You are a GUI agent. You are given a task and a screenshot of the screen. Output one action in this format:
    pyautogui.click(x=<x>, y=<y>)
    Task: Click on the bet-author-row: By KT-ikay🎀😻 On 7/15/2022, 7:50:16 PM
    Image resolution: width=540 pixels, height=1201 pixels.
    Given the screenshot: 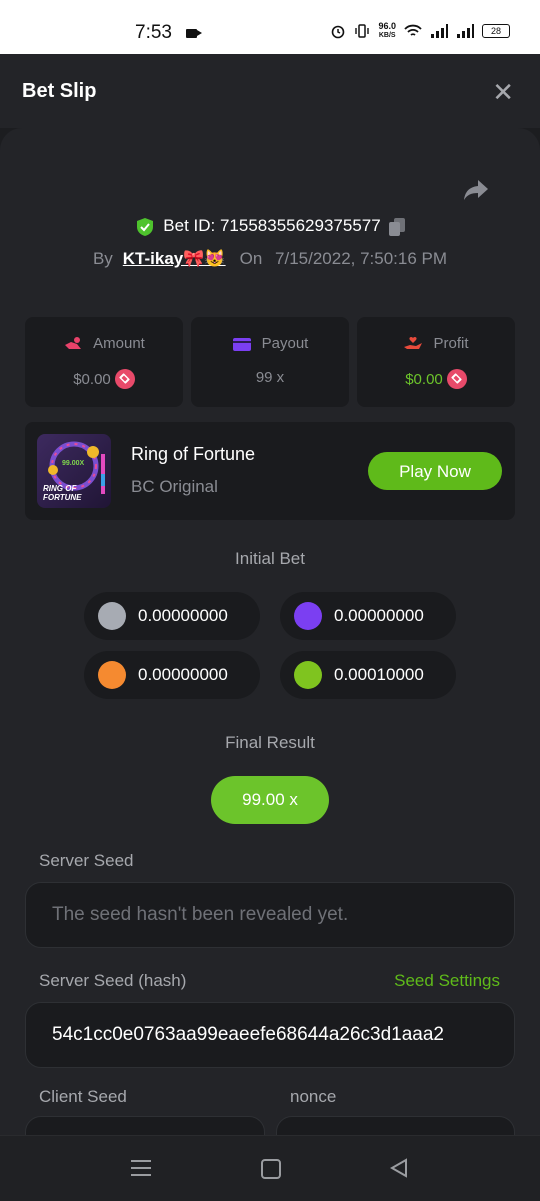 What is the action you would take?
    pyautogui.click(x=270, y=259)
    